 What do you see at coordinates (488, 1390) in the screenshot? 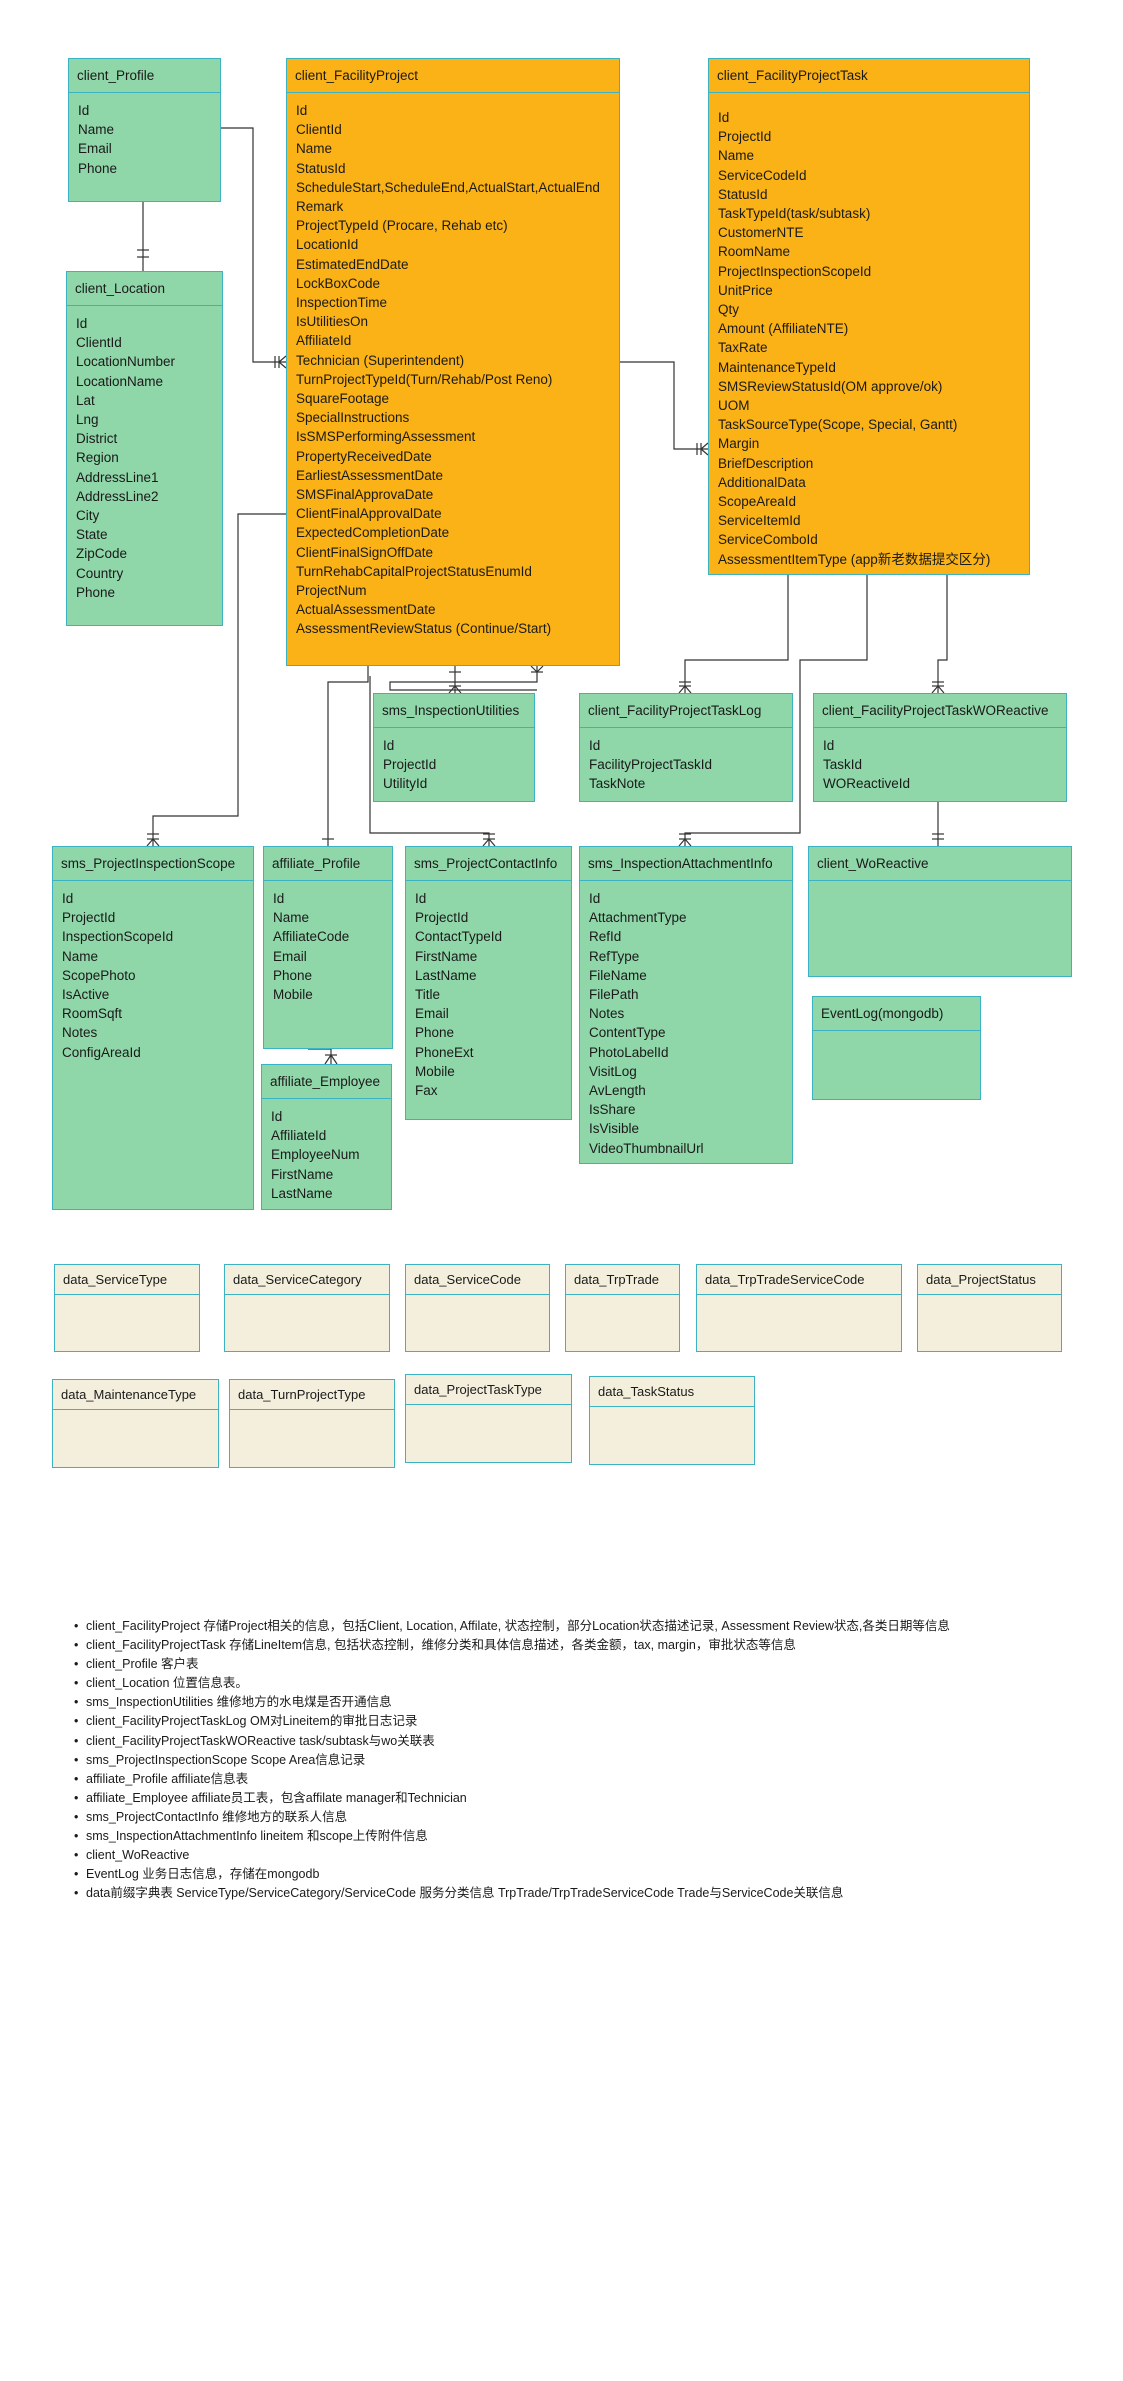
I see `entity-title: data_ProjectTaskType` at bounding box center [488, 1390].